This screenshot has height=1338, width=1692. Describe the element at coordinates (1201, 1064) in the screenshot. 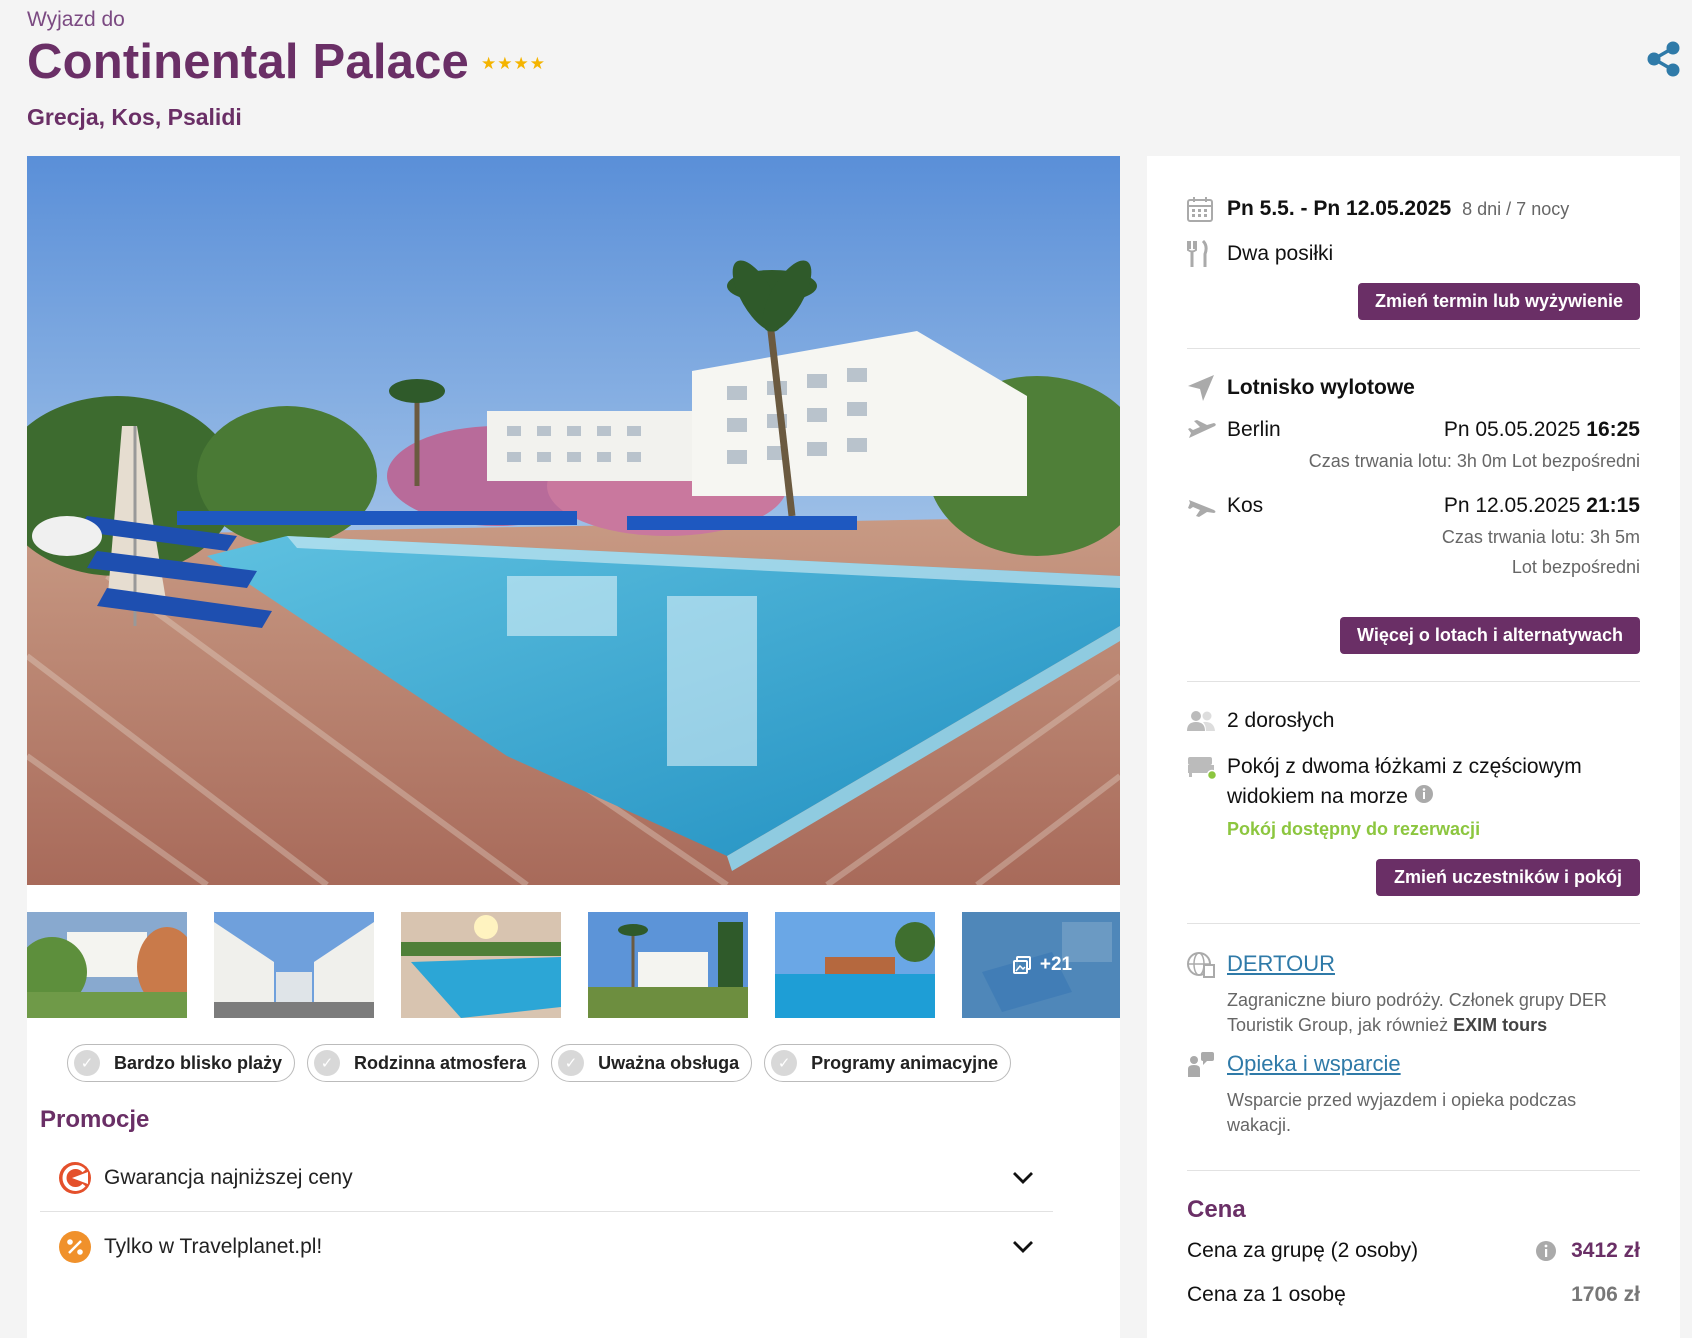

I see `support-icon` at that location.